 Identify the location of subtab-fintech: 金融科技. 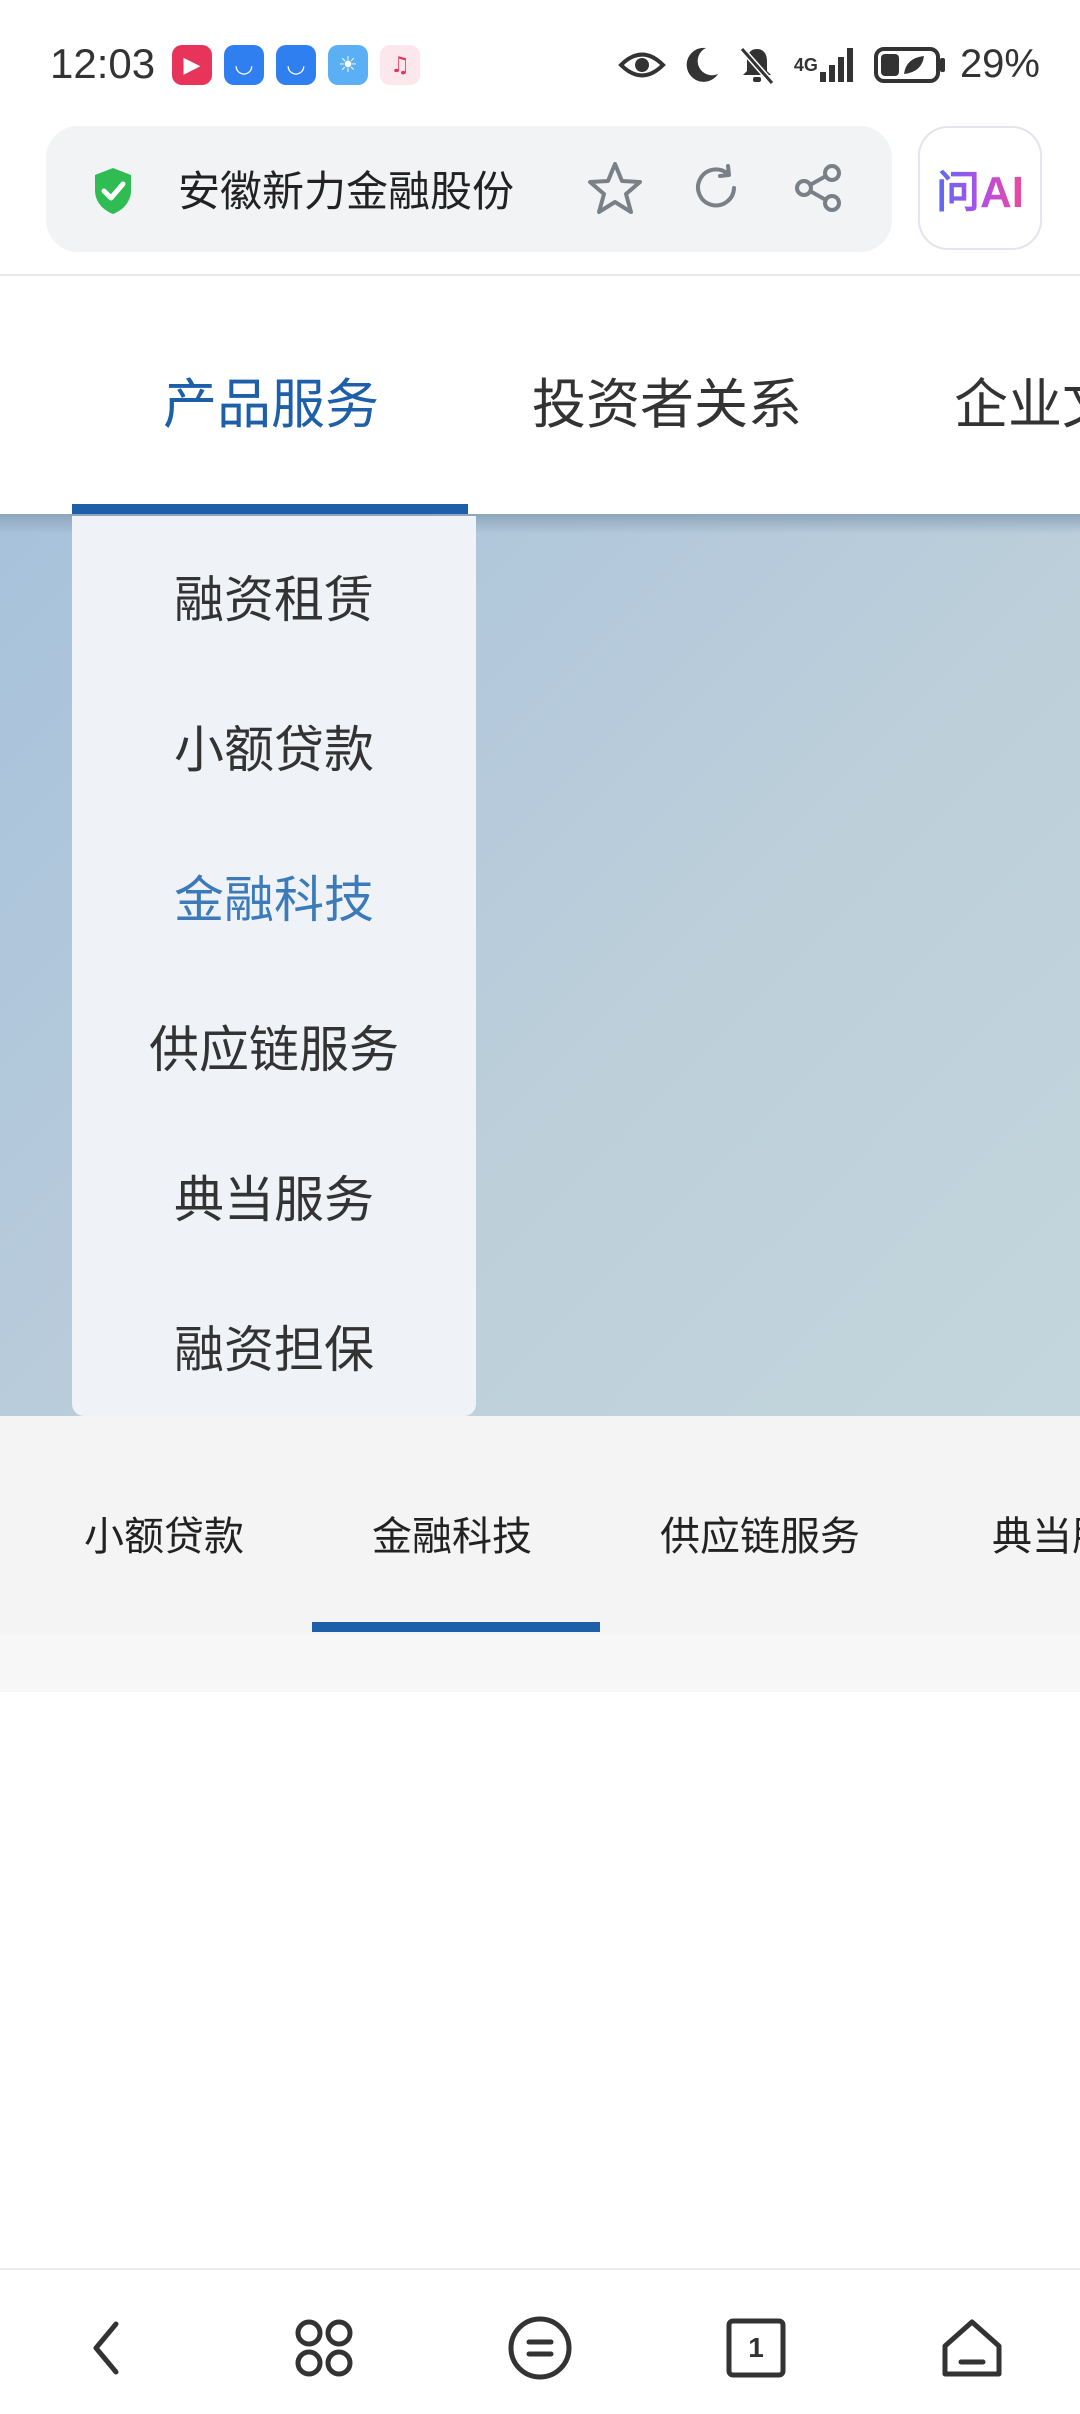
(452, 1533).